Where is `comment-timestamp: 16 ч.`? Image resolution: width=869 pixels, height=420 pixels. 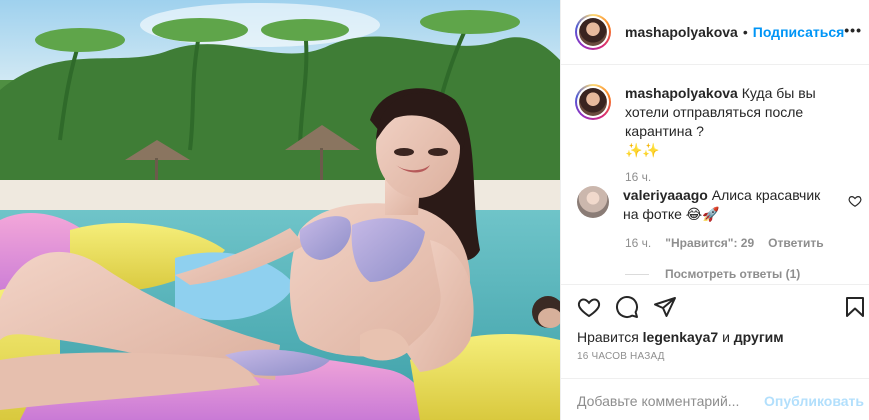
comment-timestamp: 16 ч. is located at coordinates (638, 243).